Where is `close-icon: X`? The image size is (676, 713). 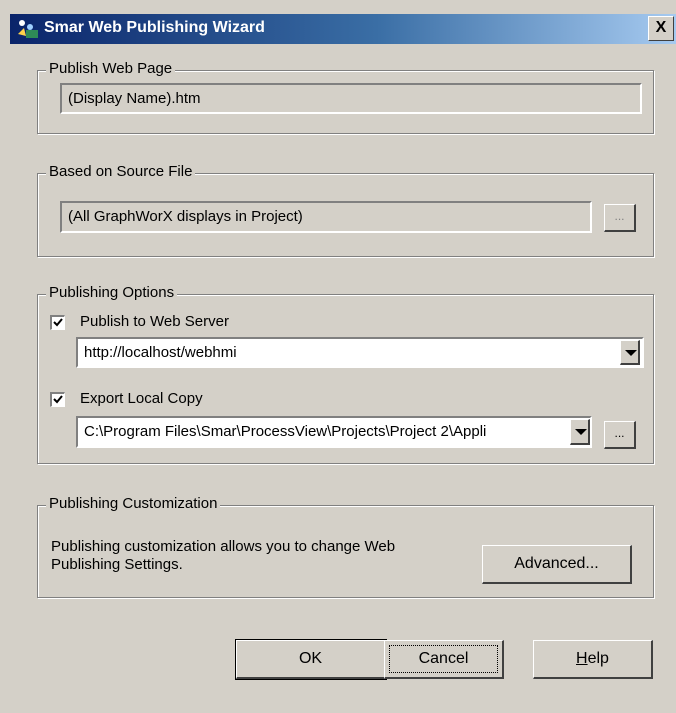
close-icon: X is located at coordinates (661, 27).